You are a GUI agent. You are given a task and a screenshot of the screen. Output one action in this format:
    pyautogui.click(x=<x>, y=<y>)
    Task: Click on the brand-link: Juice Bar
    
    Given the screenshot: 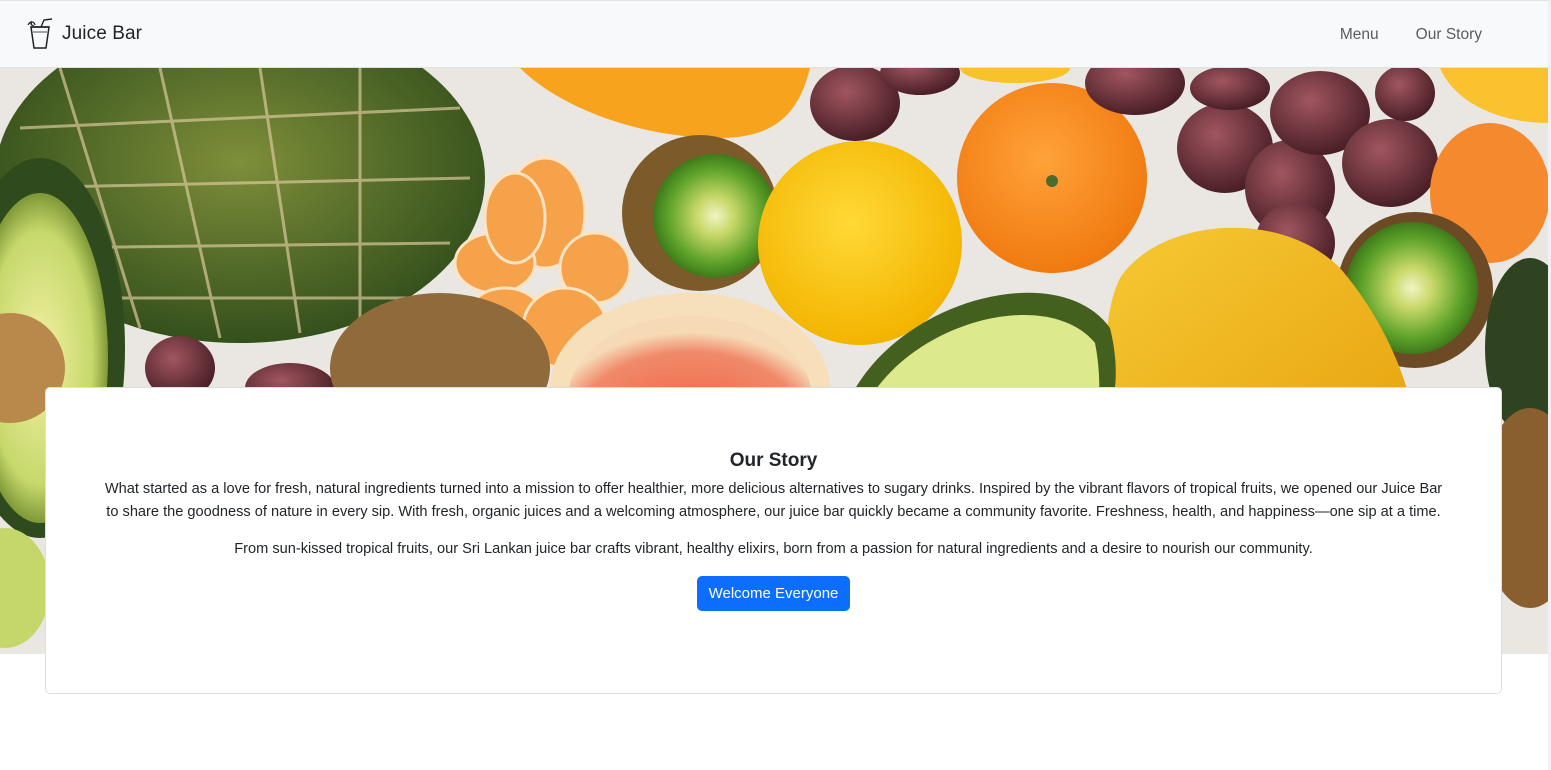 What is the action you would take?
    pyautogui.click(x=83, y=34)
    